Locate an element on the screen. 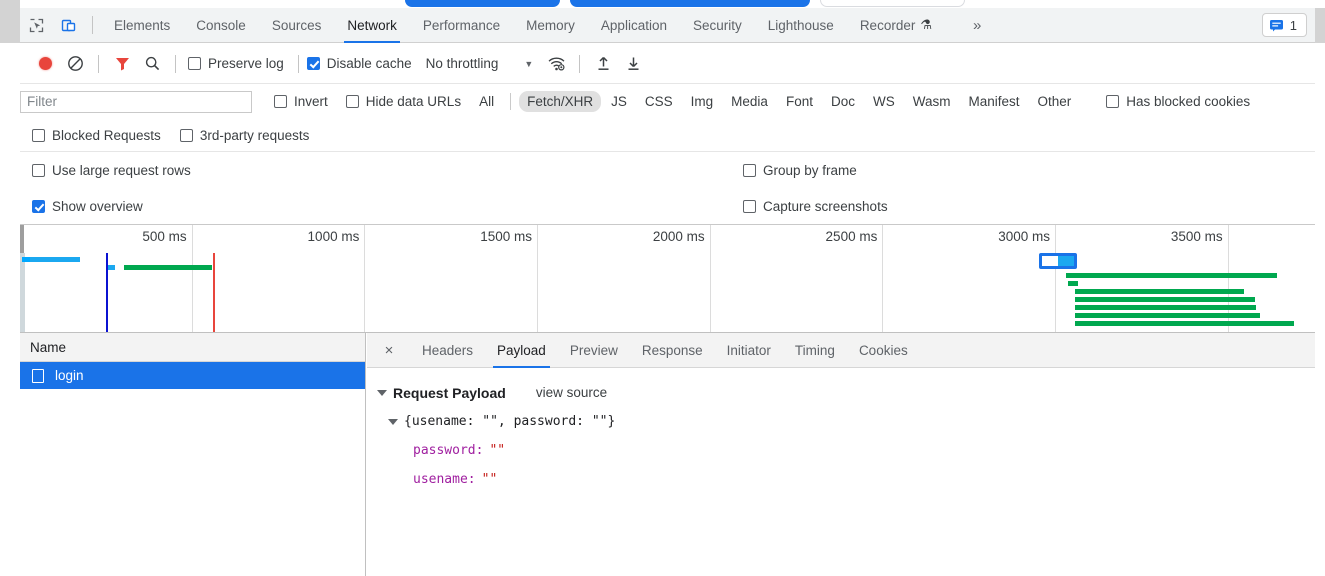  import-har-button is located at coordinates (603, 64).